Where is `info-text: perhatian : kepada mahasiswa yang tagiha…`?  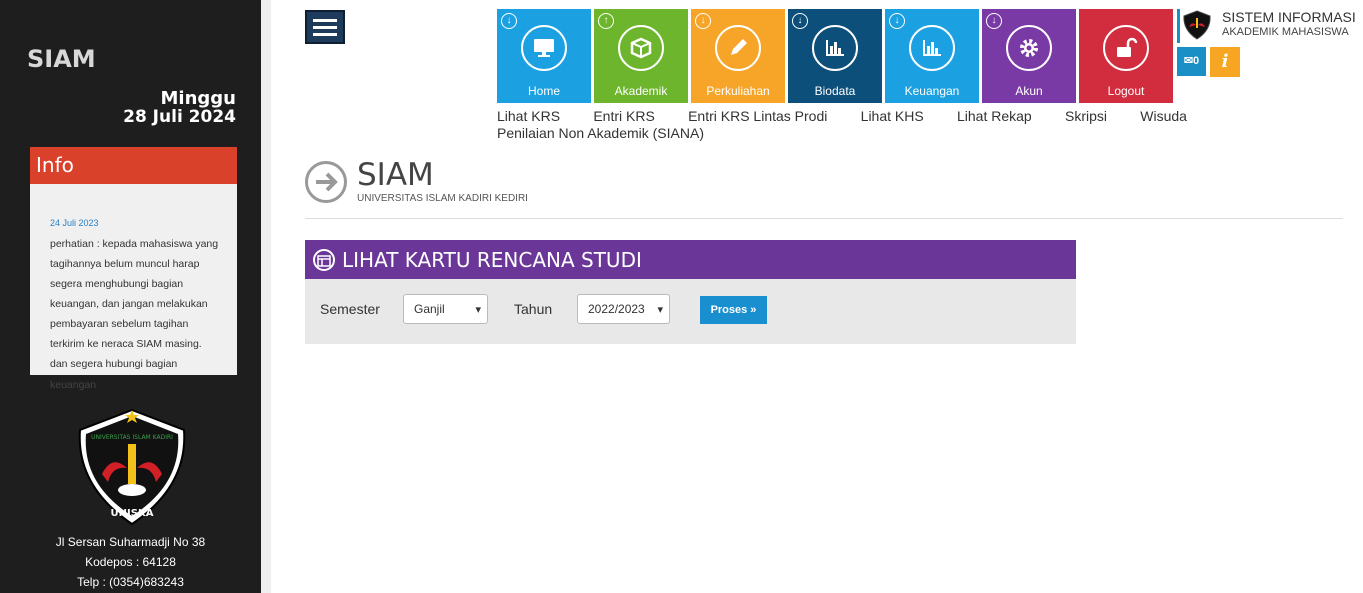 info-text: perhatian : kepada mahasiswa yang tagiha… is located at coordinates (134, 304).